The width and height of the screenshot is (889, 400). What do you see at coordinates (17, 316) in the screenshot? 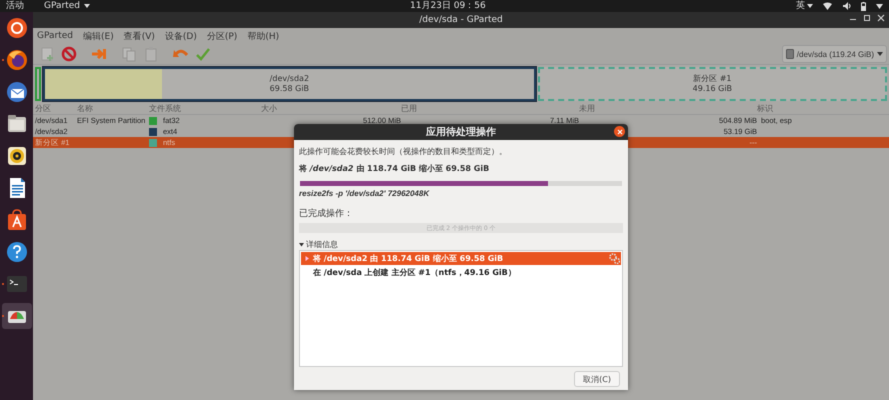
I see `launcher-button` at bounding box center [17, 316].